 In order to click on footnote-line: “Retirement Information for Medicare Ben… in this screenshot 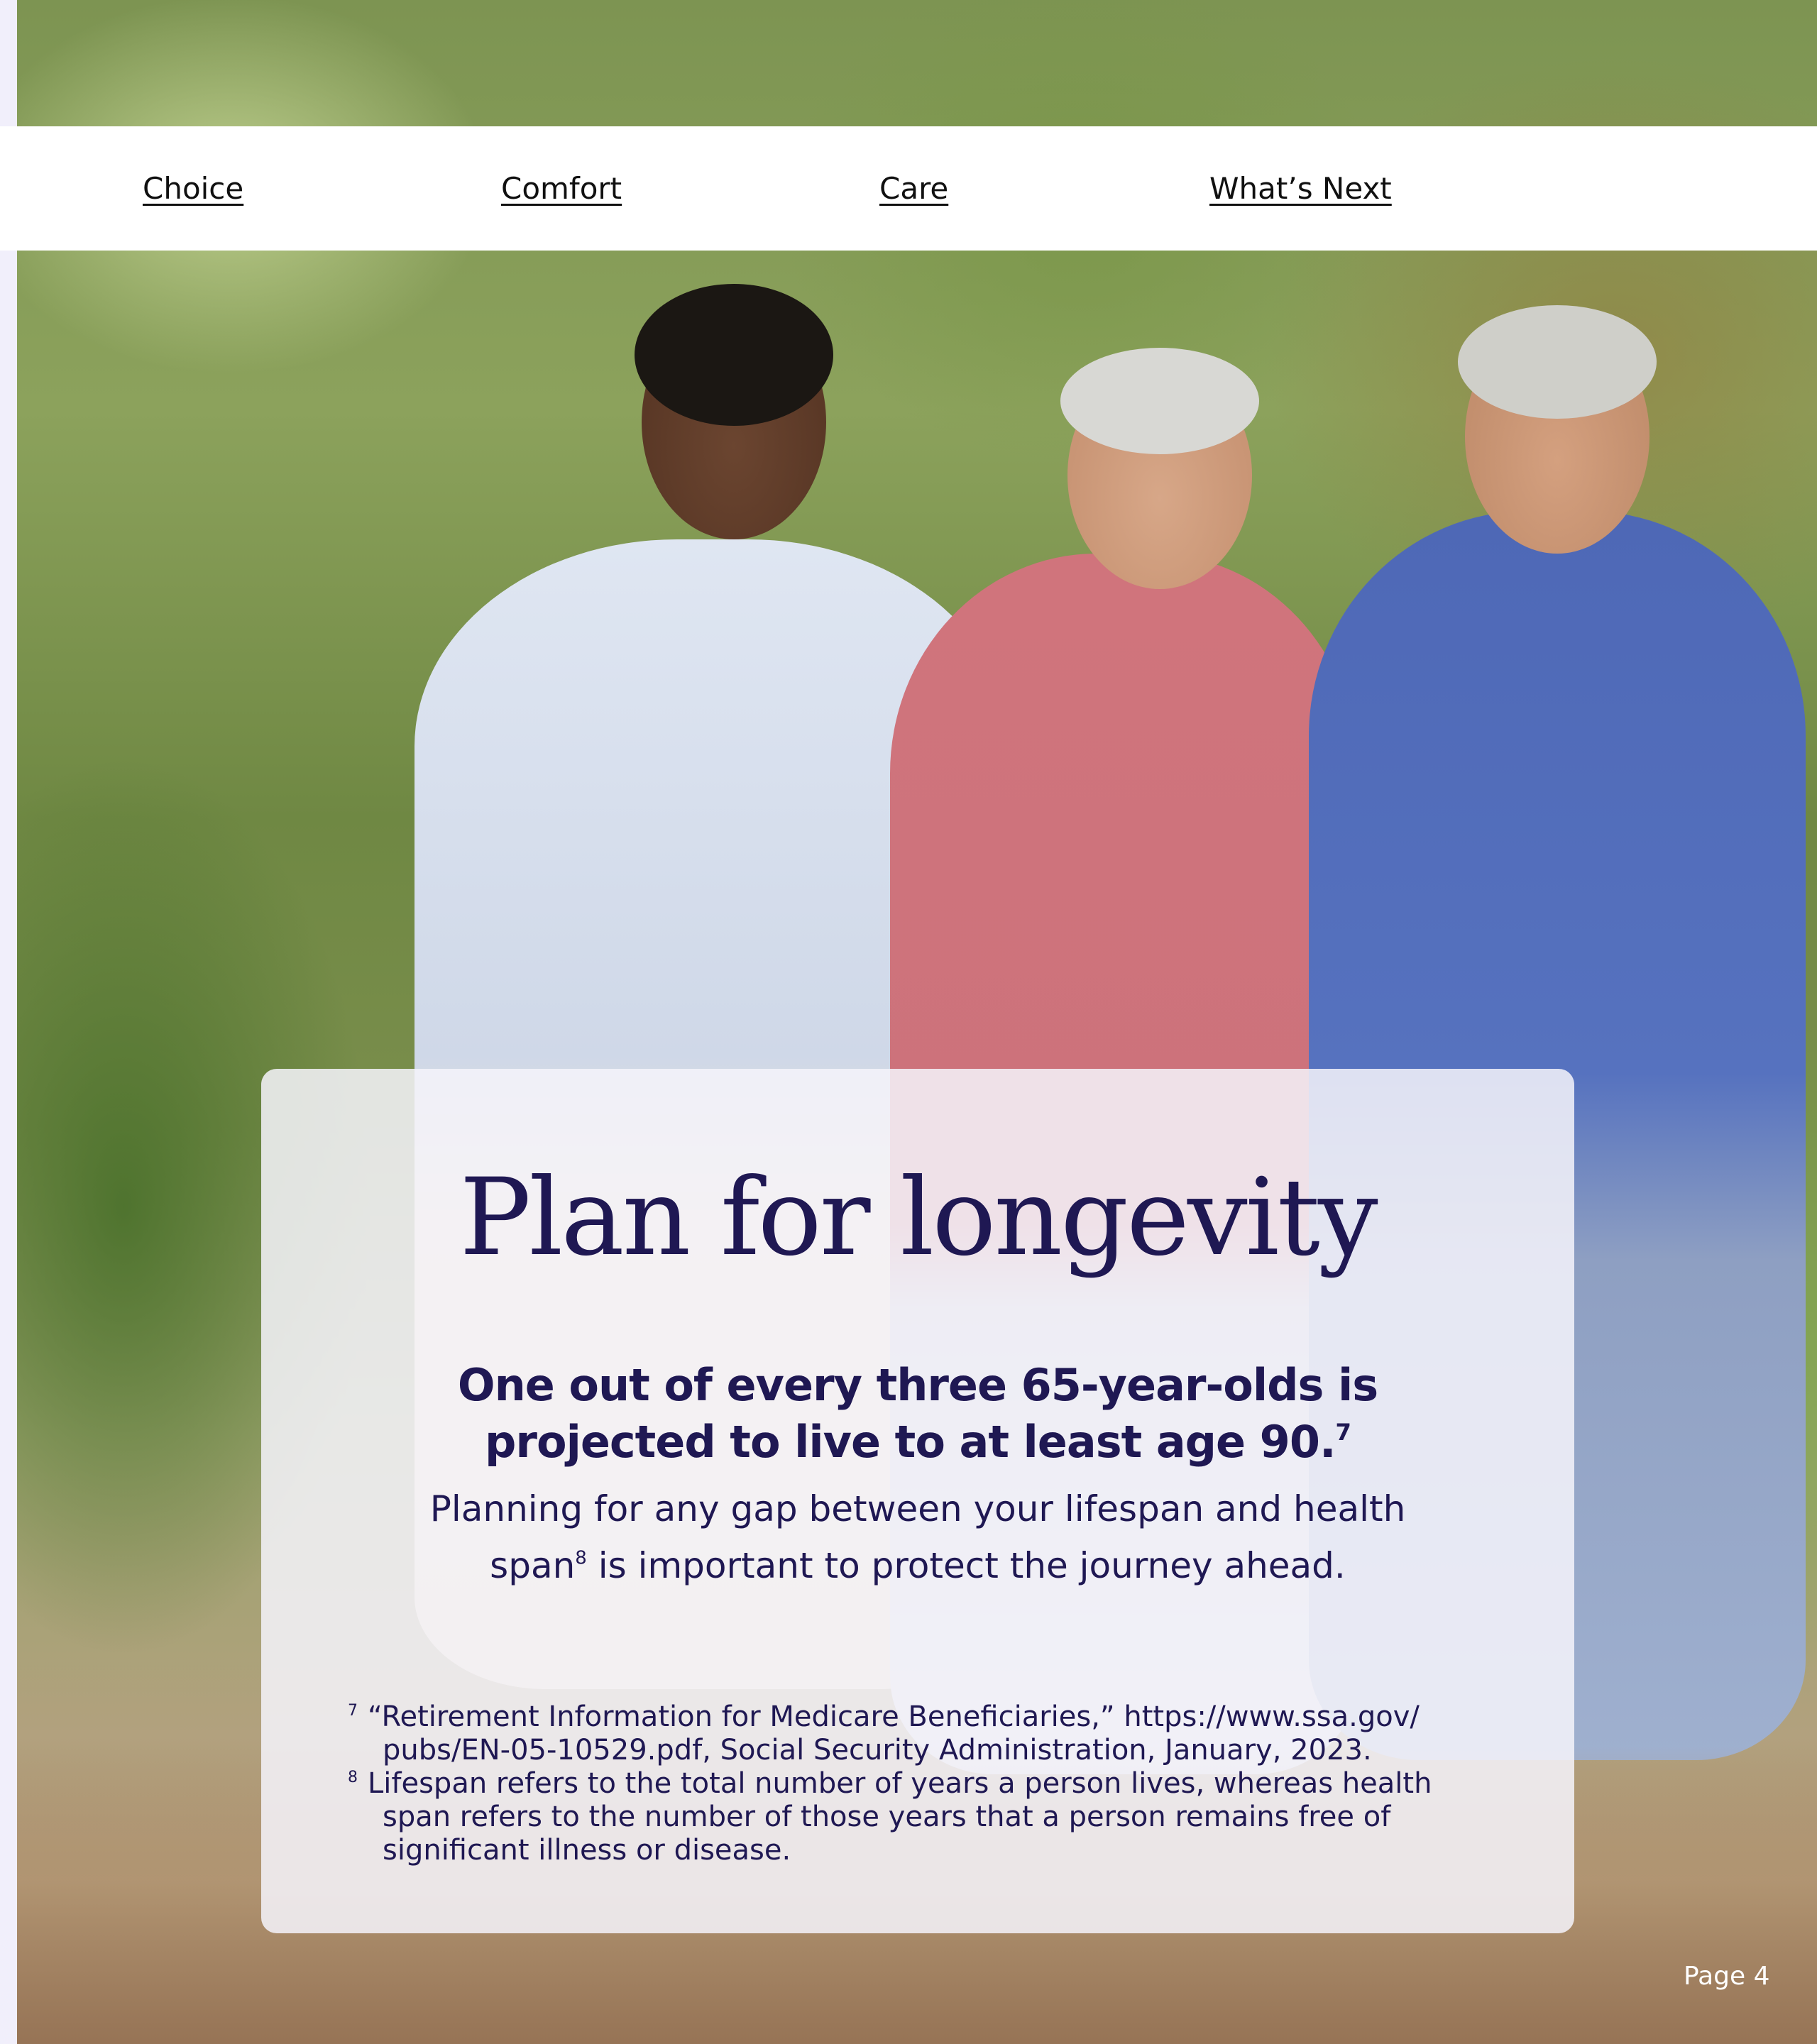, I will do `click(894, 1716)`.